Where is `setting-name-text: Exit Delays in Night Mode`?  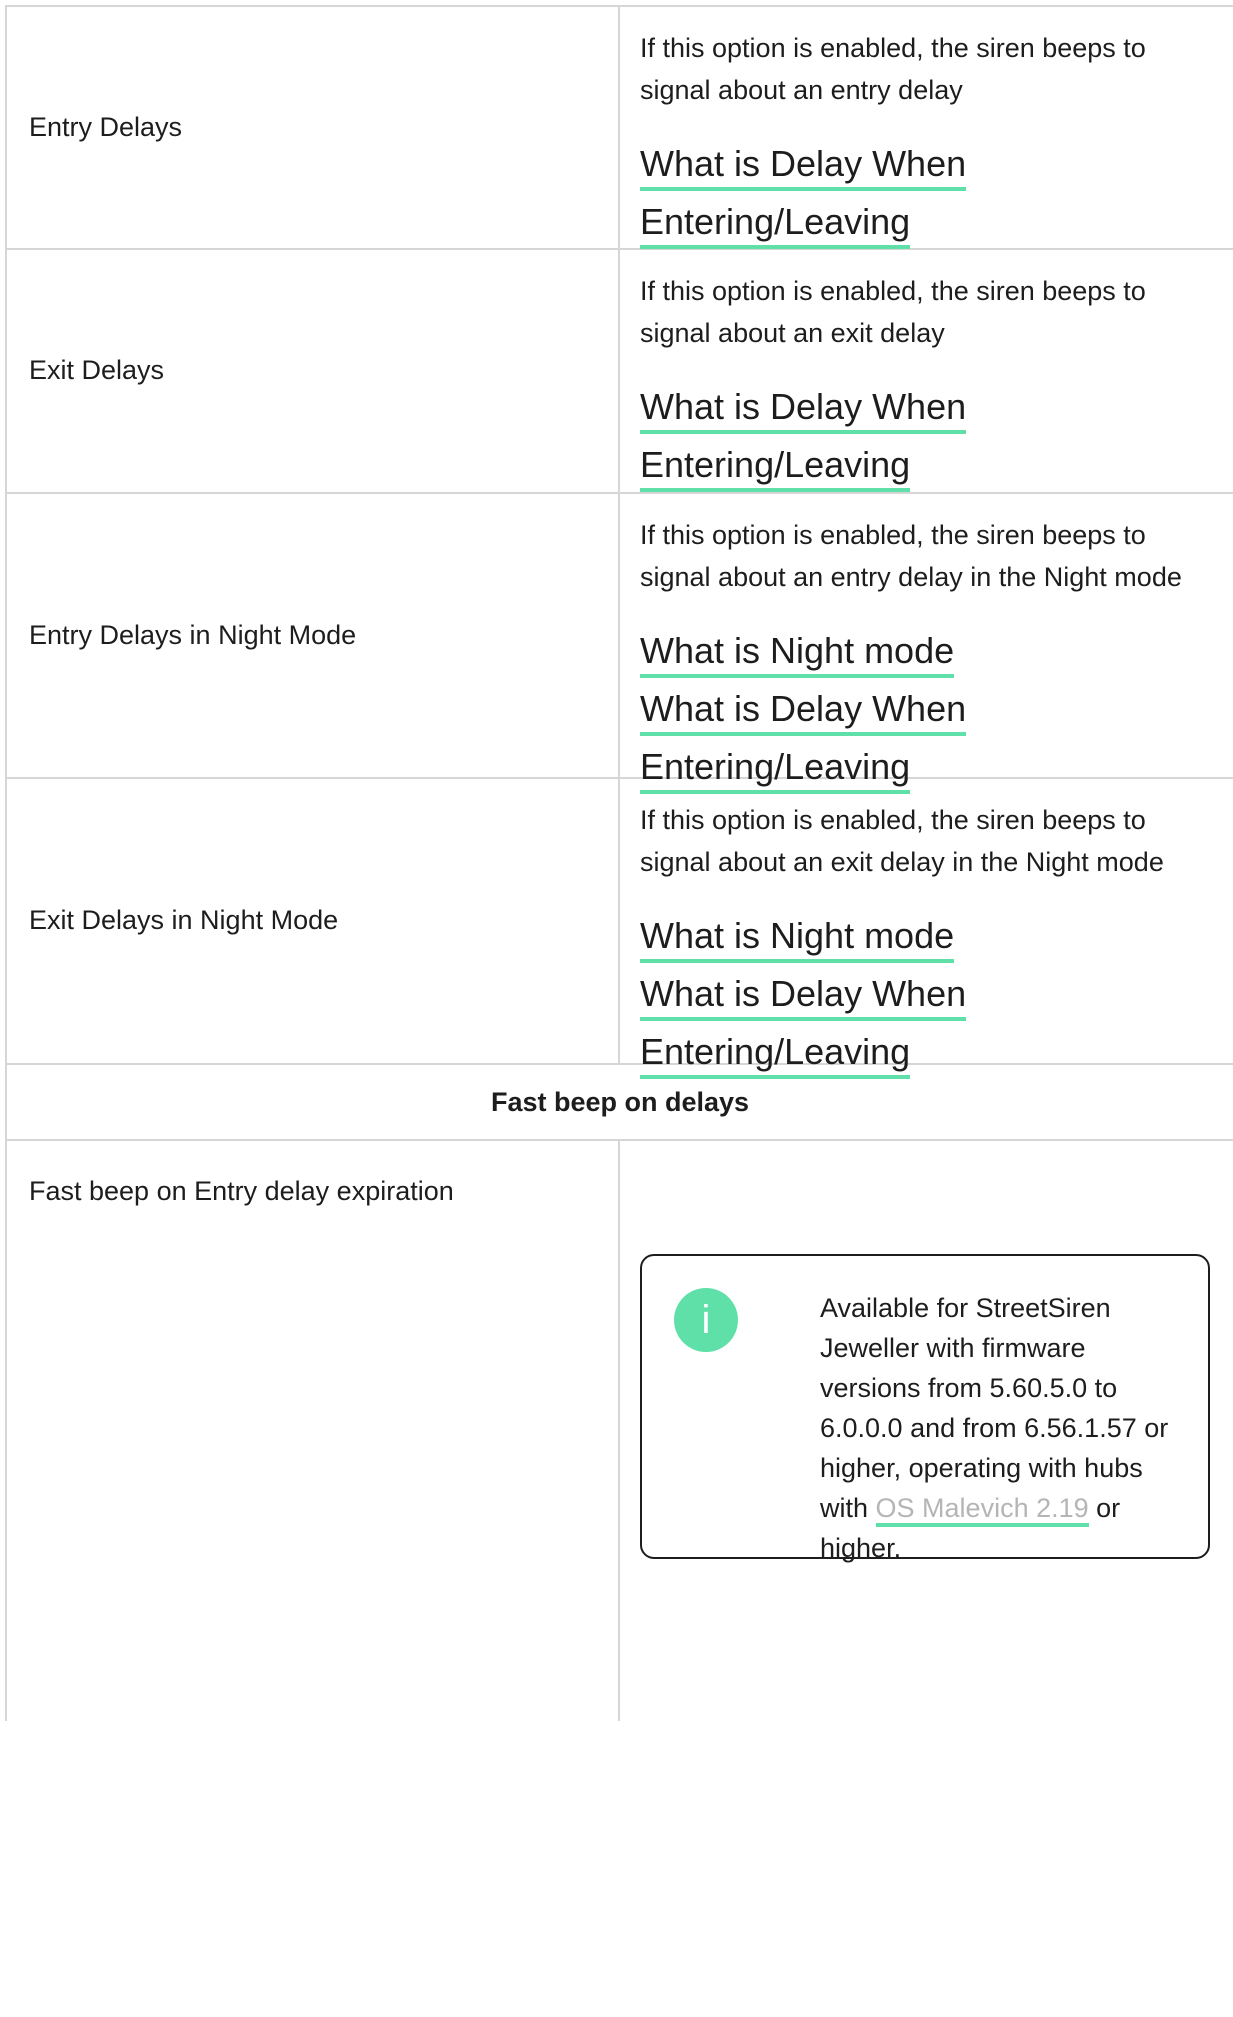 setting-name-text: Exit Delays in Night Mode is located at coordinates (184, 920).